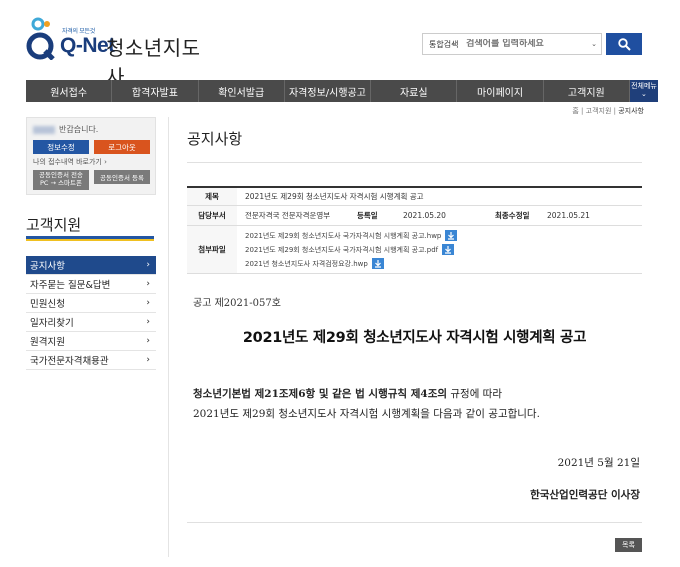 The width and height of the screenshot is (680, 567). I want to click on sidebar-item-notices: 공지사항 ›, so click(91, 265).